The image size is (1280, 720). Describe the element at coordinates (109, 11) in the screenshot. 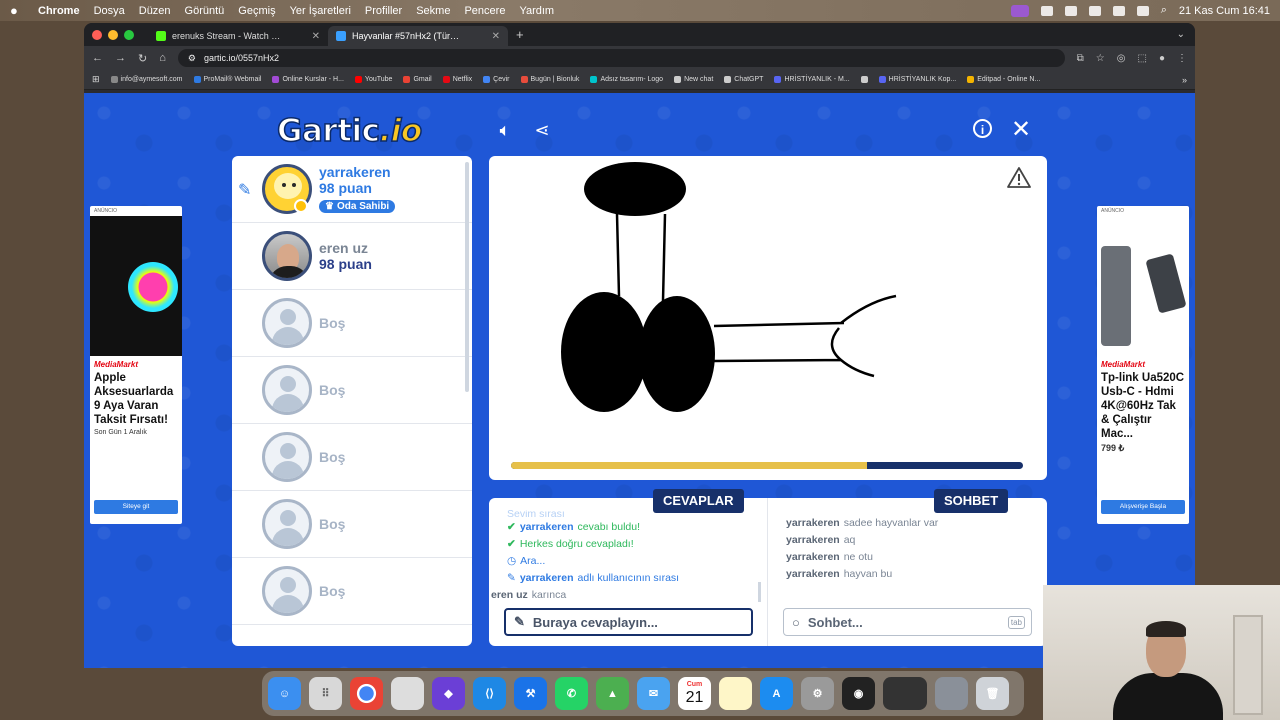

I see `menu-item: Dosya` at that location.